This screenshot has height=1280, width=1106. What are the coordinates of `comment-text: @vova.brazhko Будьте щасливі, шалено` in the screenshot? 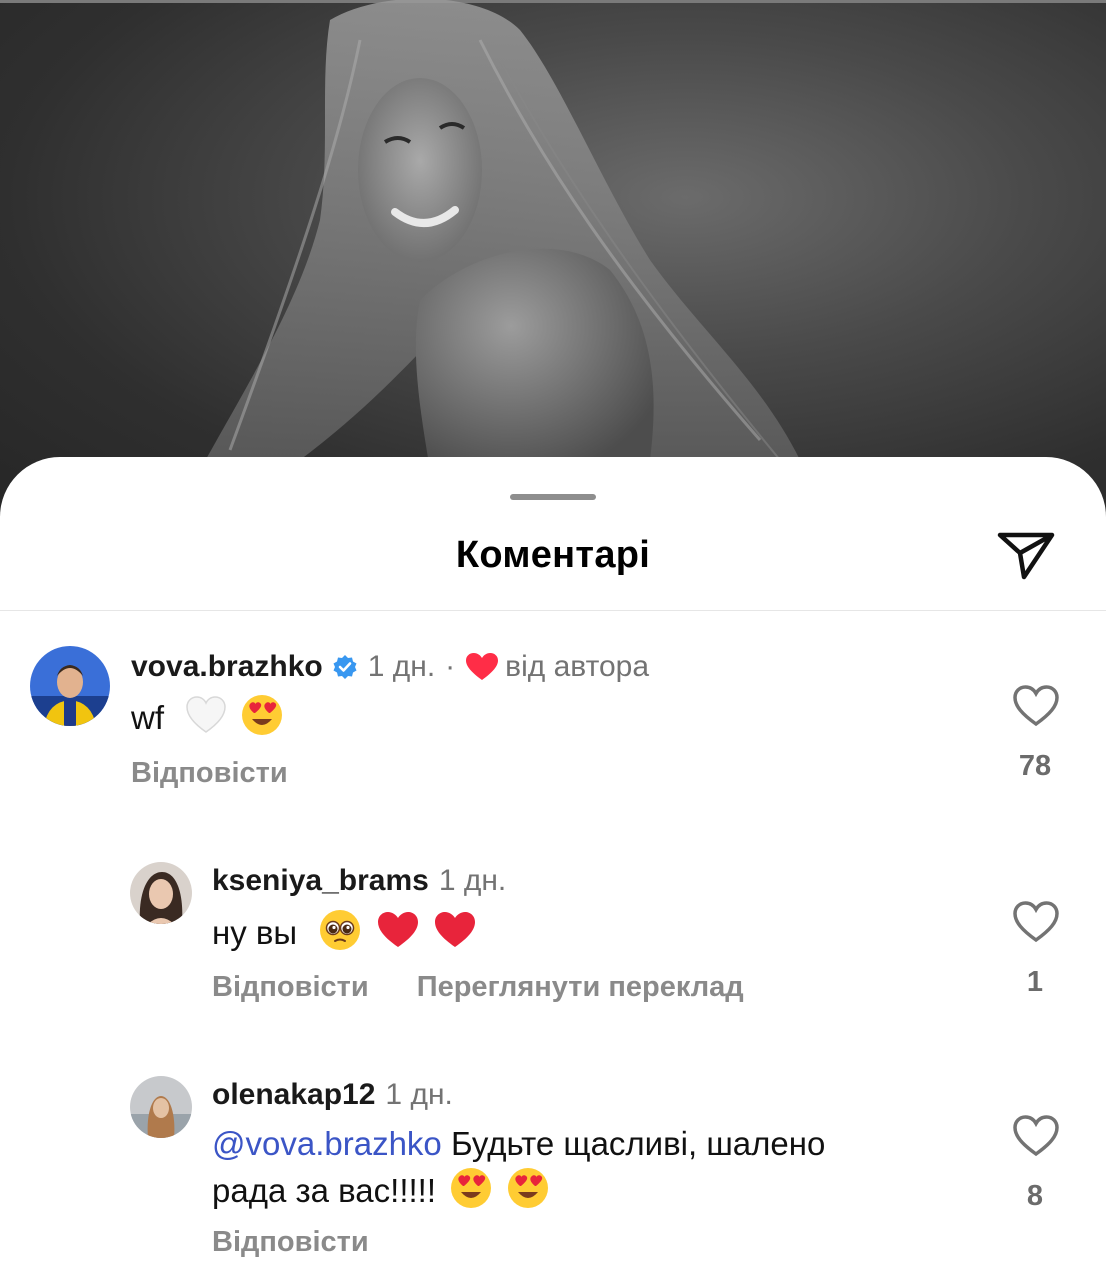 It's located at (518, 1144).